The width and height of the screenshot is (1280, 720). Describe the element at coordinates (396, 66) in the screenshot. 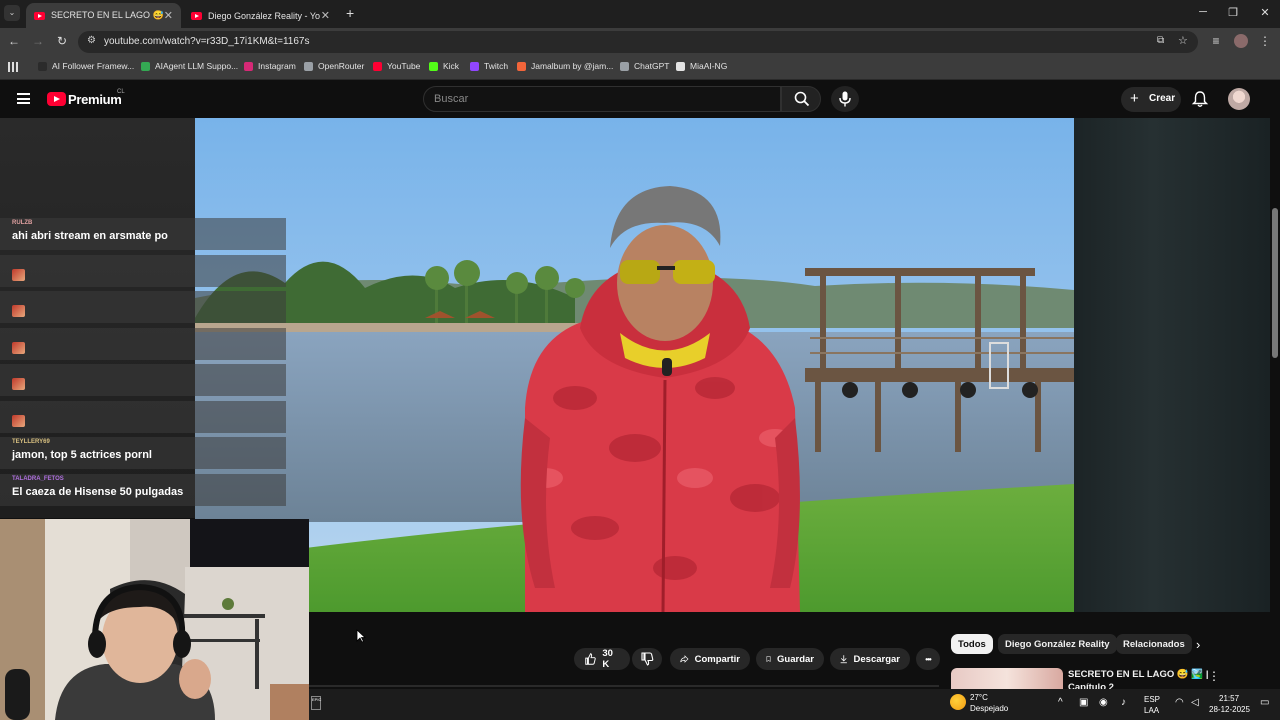

I see `bookmark-item: YouTube` at that location.